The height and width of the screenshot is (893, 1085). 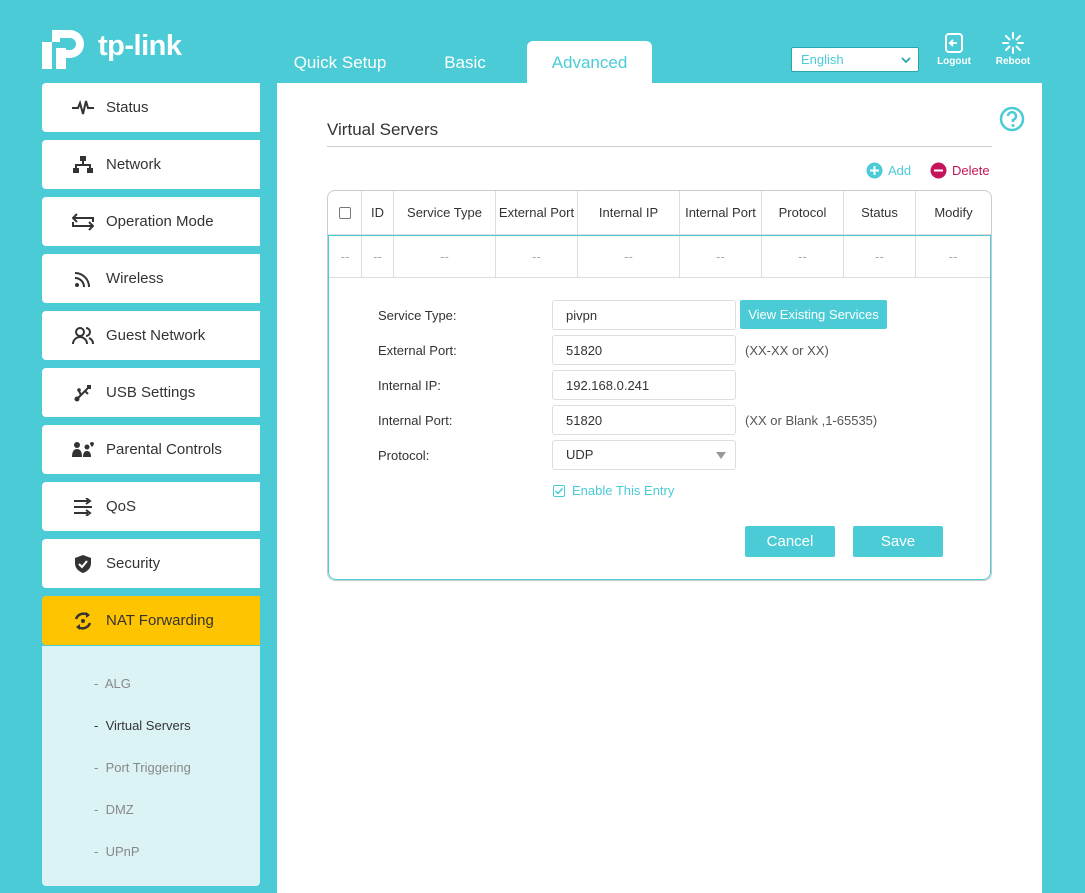 I want to click on select-all-checkbox, so click(x=344, y=212).